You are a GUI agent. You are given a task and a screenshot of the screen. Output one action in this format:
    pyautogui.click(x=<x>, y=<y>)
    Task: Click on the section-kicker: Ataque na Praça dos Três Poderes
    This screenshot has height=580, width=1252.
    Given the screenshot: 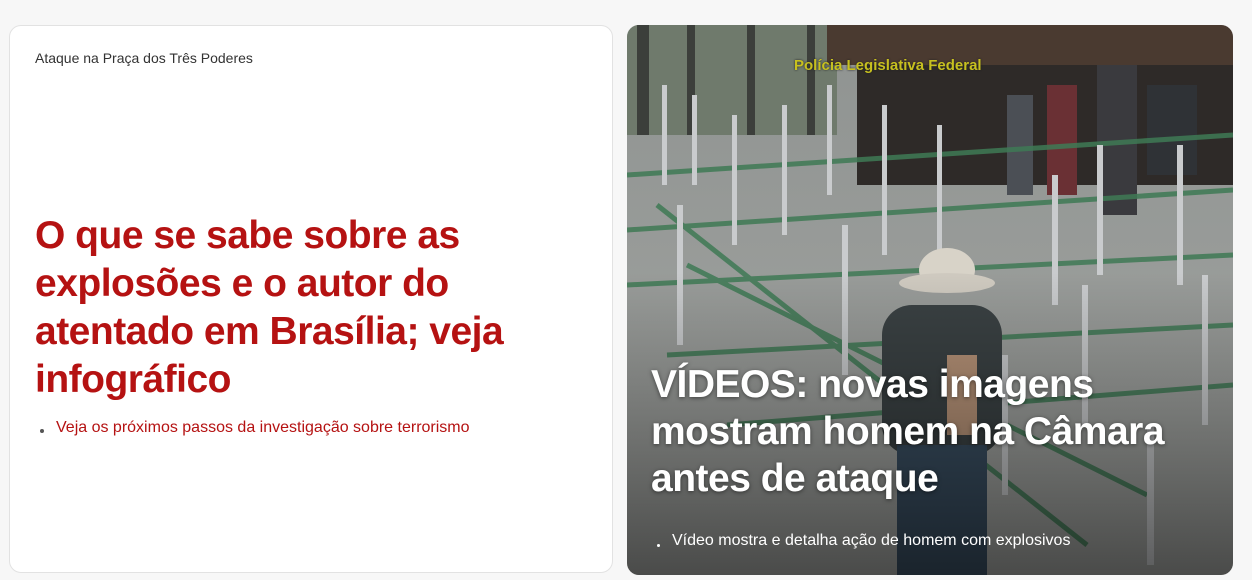 What is the action you would take?
    pyautogui.click(x=144, y=58)
    